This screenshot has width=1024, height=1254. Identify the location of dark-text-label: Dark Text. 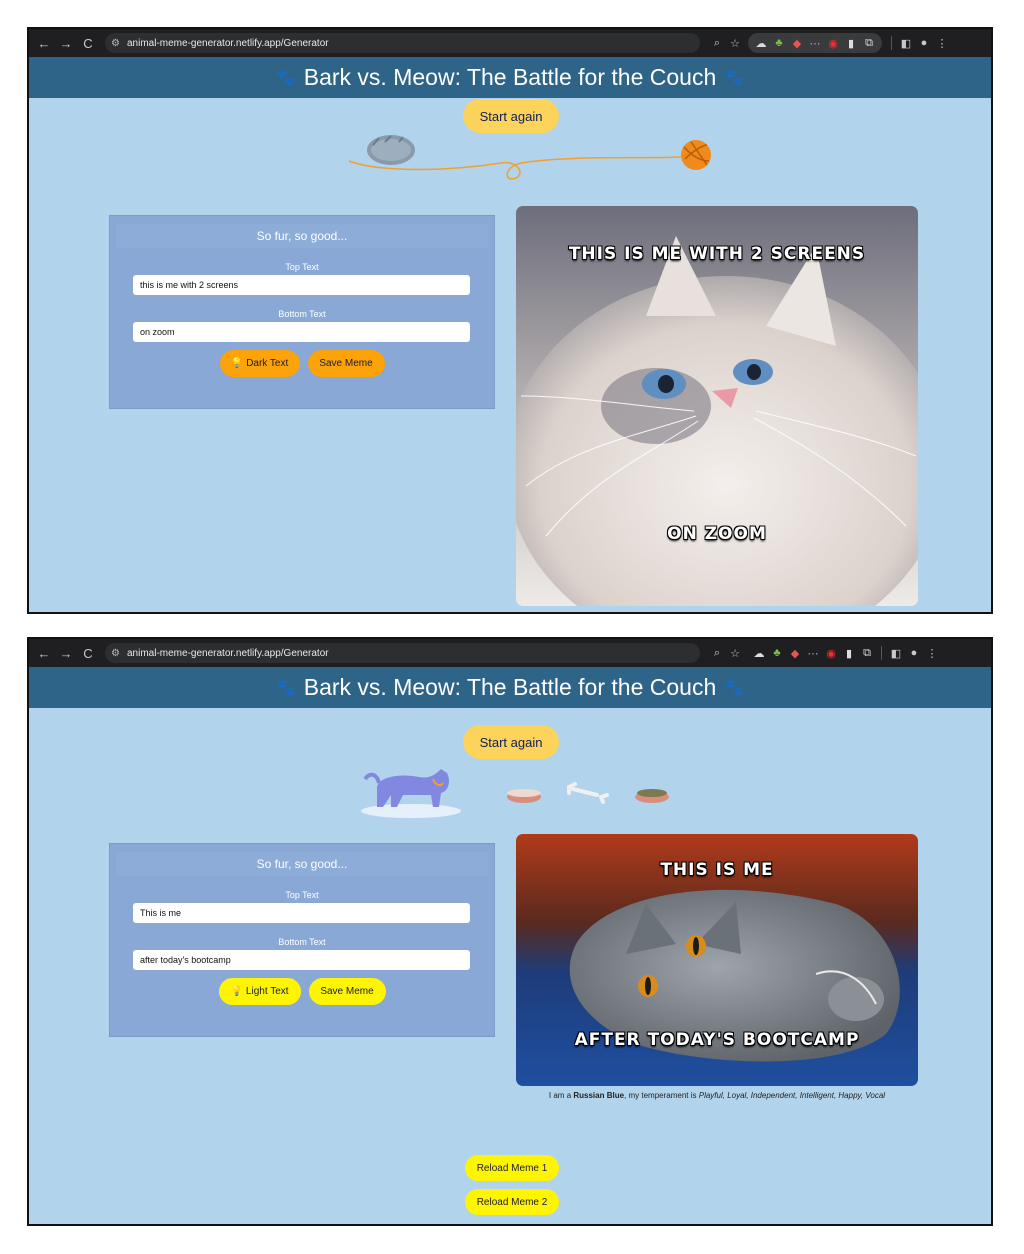
(267, 363).